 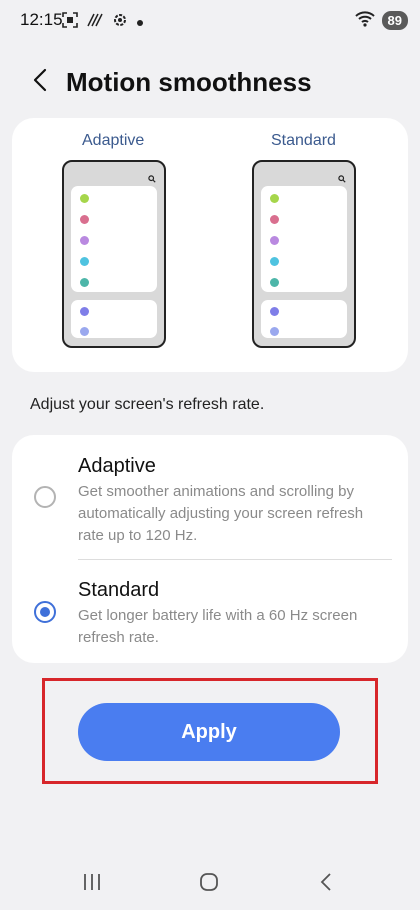 I want to click on option-title-standard: Standard, so click(x=119, y=590).